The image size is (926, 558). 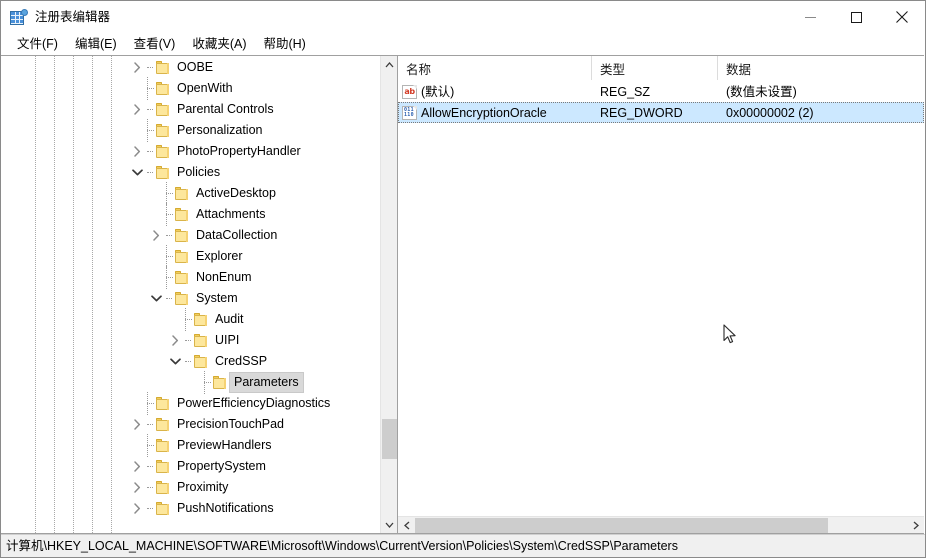 I want to click on tree-scrollbar-thumb, so click(x=389, y=439).